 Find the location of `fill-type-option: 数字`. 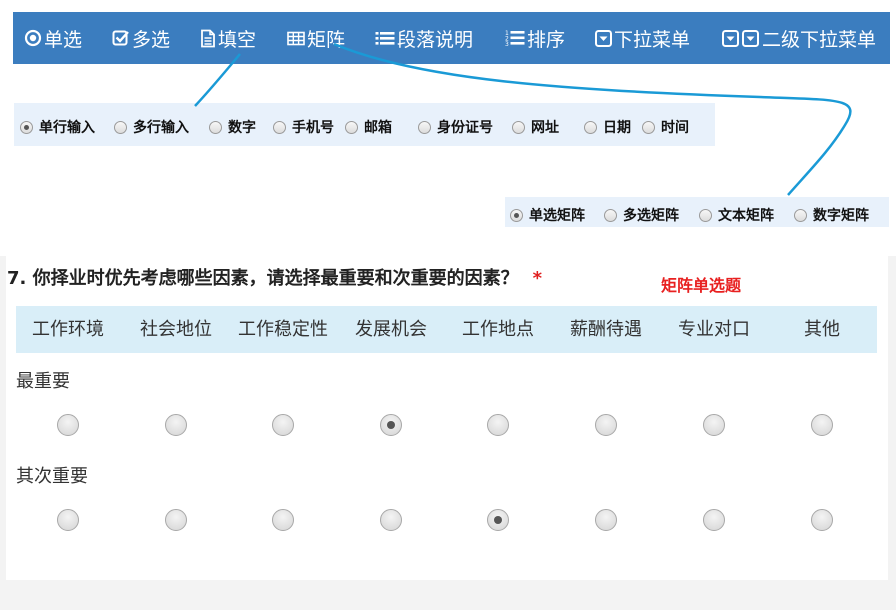

fill-type-option: 数字 is located at coordinates (232, 127).